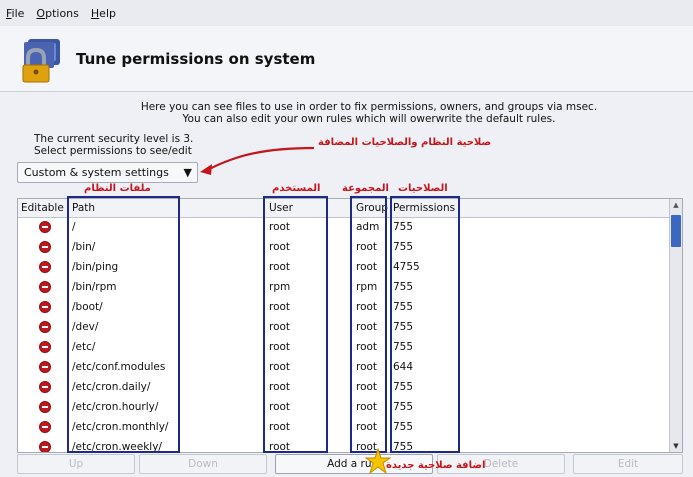 The height and width of the screenshot is (477, 693). Describe the element at coordinates (96, 172) in the screenshot. I see `permissions-select-value: Custom & system settings` at that location.